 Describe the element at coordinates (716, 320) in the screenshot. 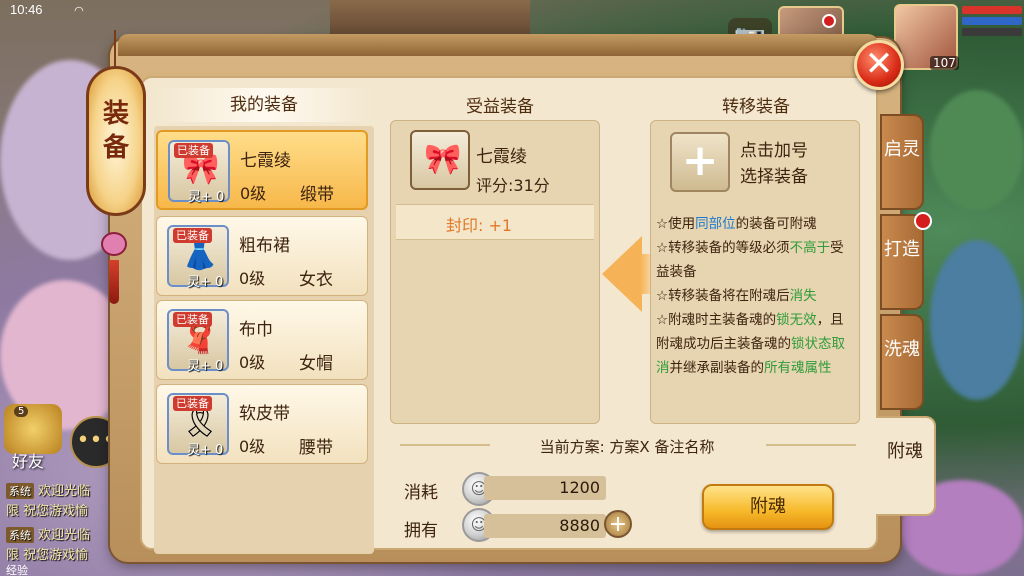

I see `rule-text: ☆附魂时主装备魂的` at that location.